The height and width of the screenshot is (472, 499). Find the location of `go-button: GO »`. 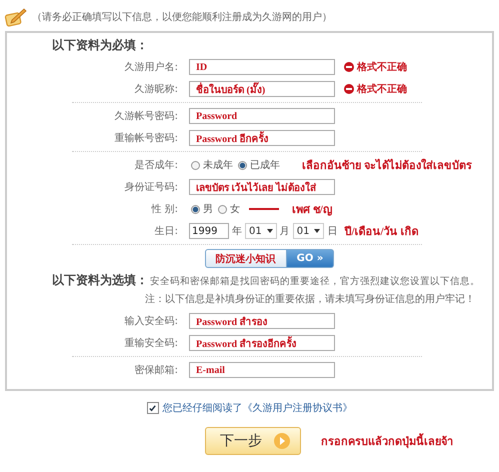

go-button: GO » is located at coordinates (310, 258).